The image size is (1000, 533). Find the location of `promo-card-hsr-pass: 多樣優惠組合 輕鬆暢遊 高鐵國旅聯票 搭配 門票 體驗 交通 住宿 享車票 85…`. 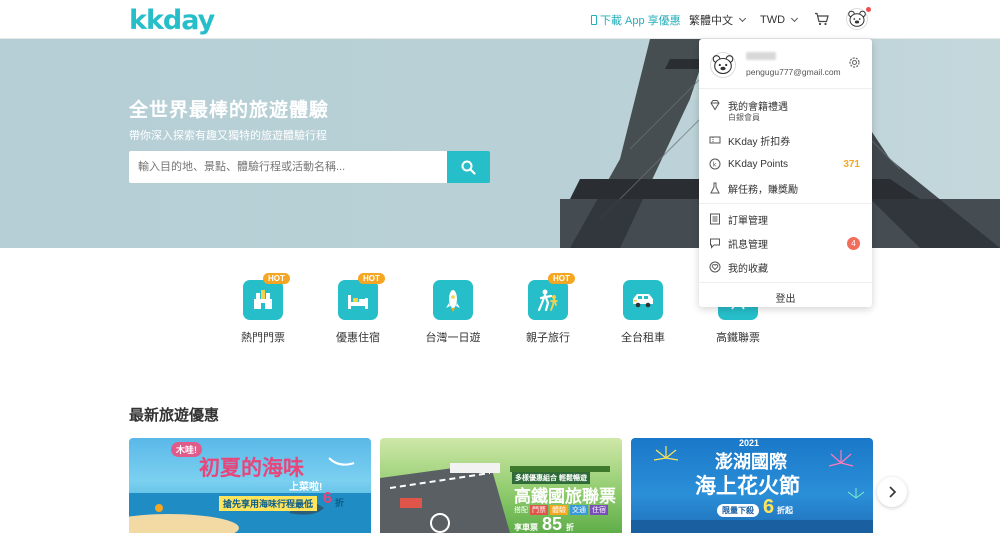

promo-card-hsr-pass: 多樣優惠組合 輕鬆暢遊 高鐵國旅聯票 搭配 門票 體驗 交通 住宿 享車票 85… is located at coordinates (501, 485).